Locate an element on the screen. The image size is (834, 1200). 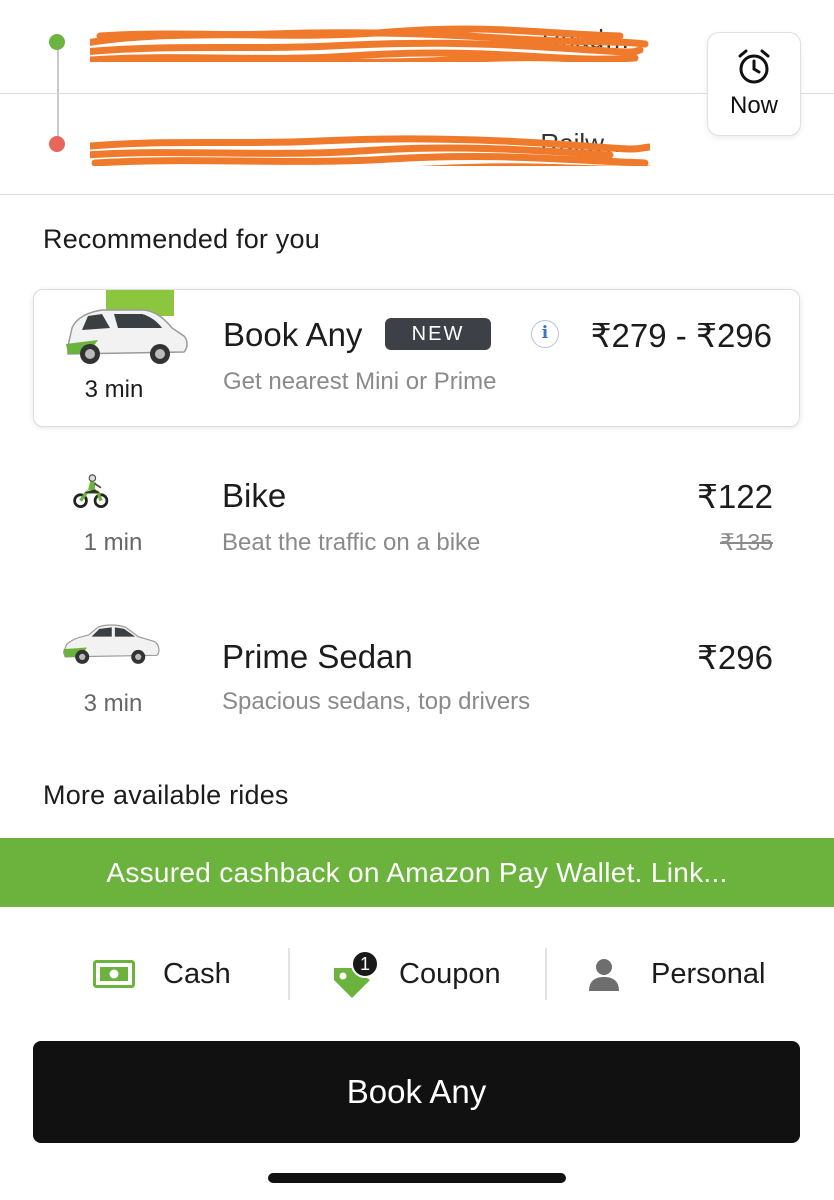
alarm-clock-icon is located at coordinates (754, 66).